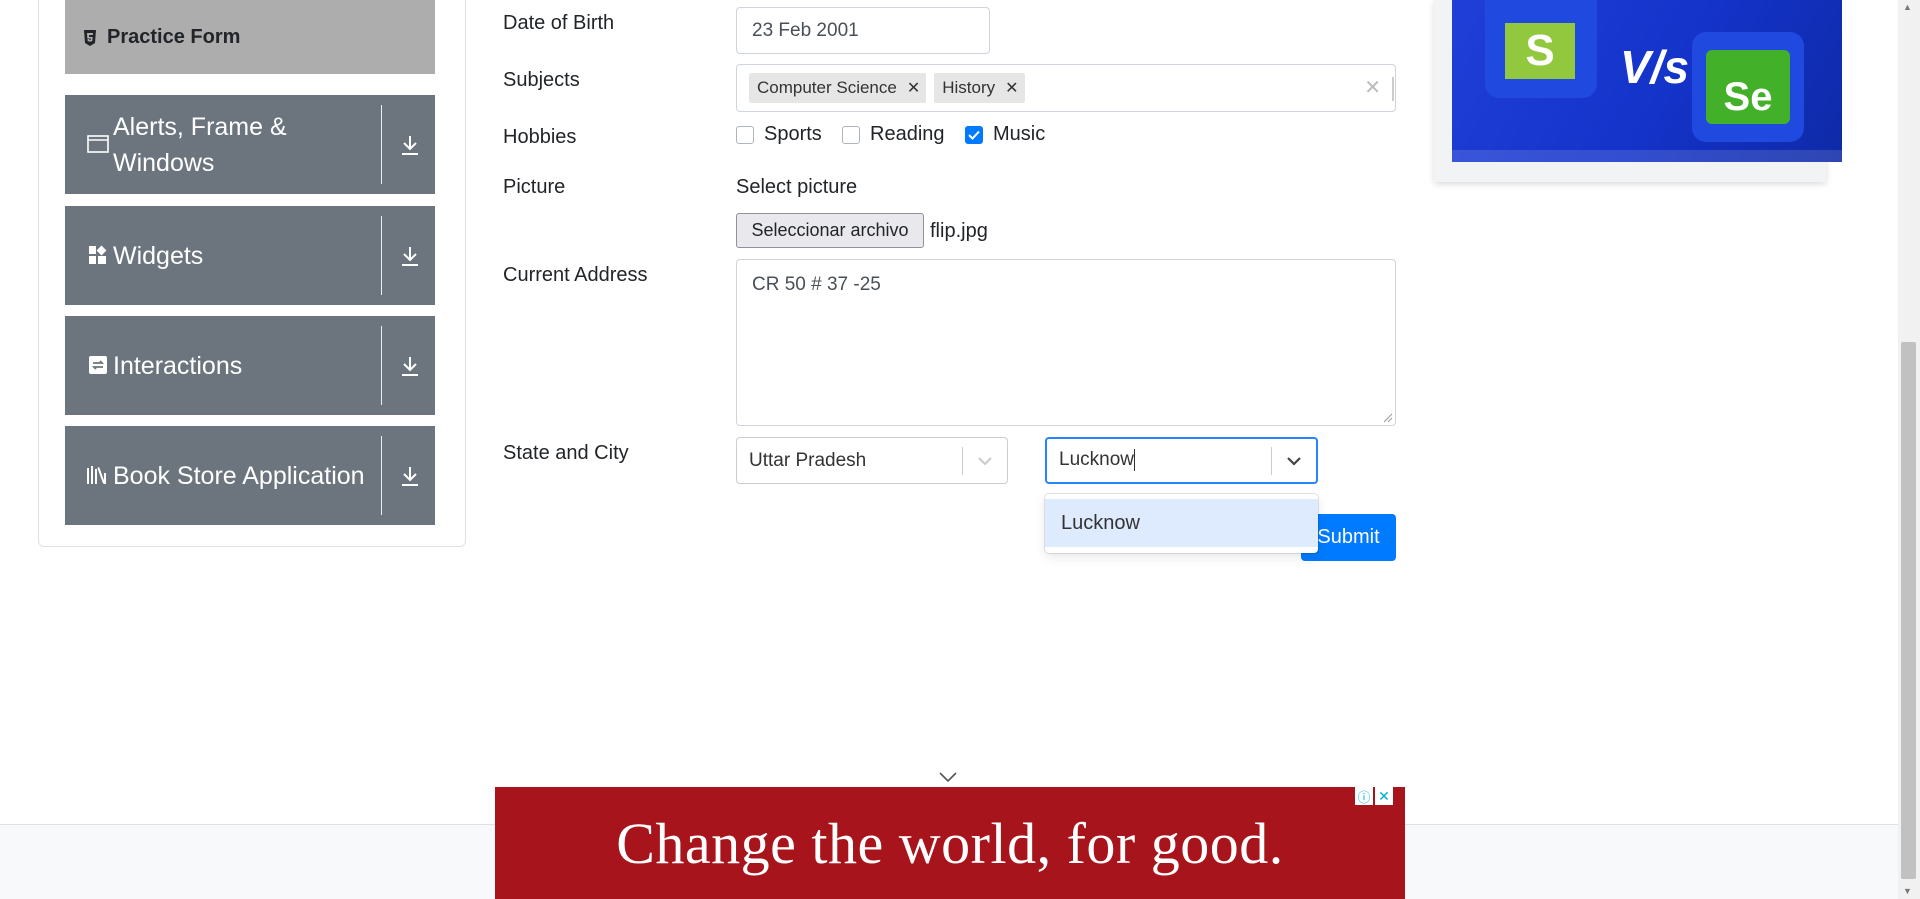 The image size is (1920, 899). I want to click on sidebar-group-alerts: Alerts, Frame & Windows, so click(250, 144).